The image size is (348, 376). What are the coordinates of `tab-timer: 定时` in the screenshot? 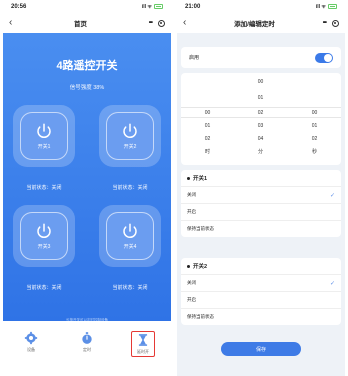 It's located at (87, 342).